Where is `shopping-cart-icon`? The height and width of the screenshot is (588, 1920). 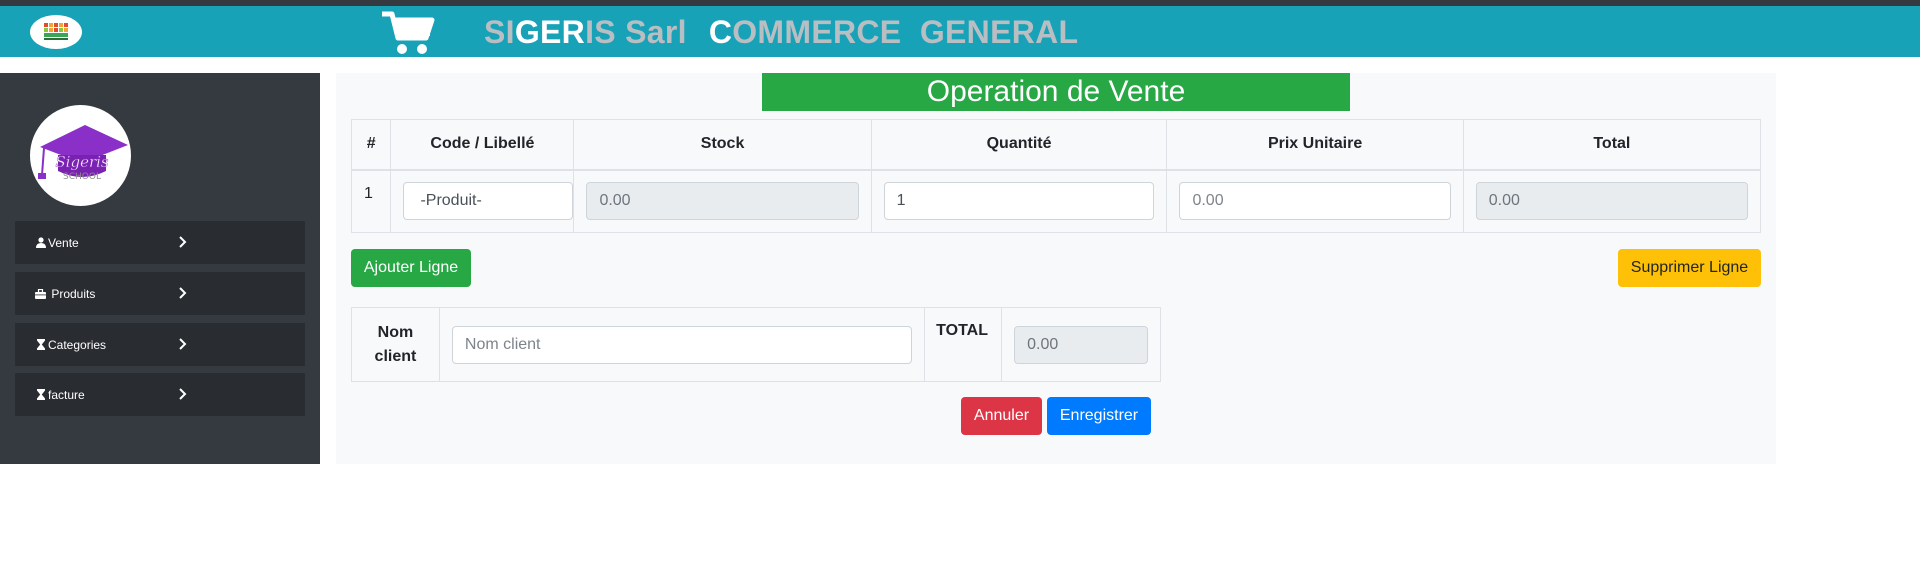
shopping-cart-icon is located at coordinates (408, 33).